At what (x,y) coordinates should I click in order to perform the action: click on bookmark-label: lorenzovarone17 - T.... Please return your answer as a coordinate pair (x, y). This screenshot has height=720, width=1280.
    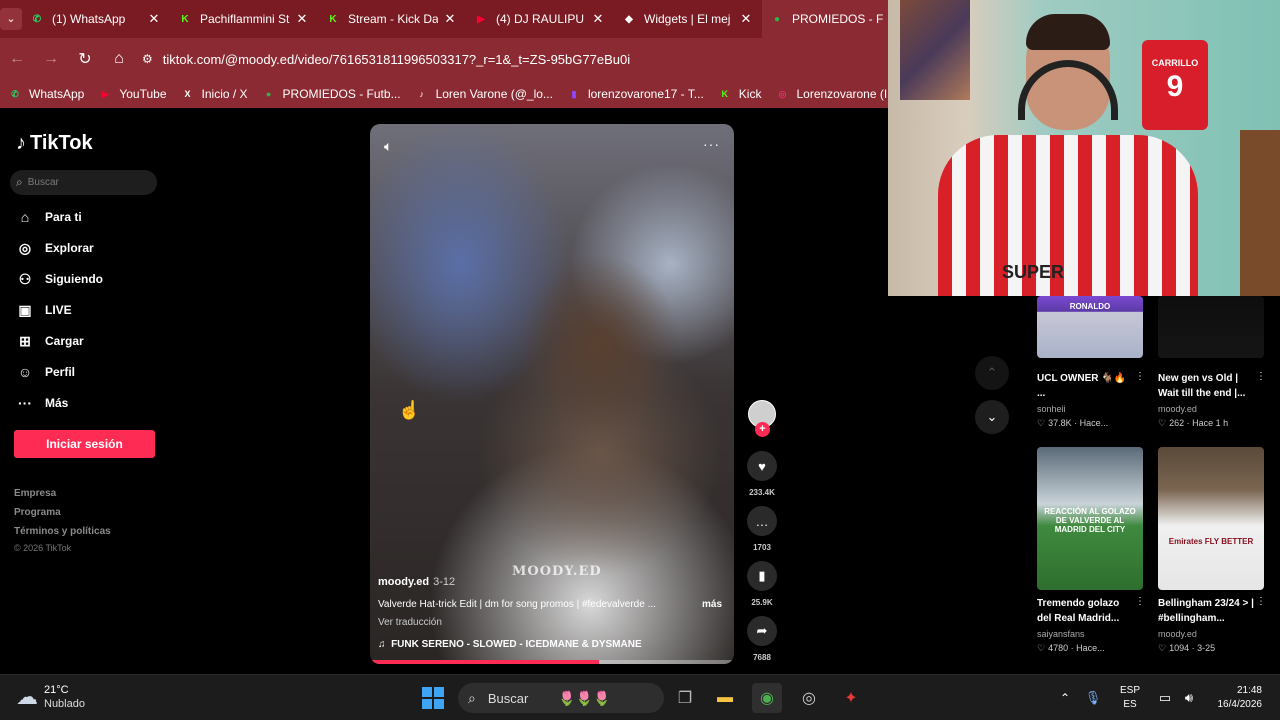
    Looking at the image, I should click on (645, 94).